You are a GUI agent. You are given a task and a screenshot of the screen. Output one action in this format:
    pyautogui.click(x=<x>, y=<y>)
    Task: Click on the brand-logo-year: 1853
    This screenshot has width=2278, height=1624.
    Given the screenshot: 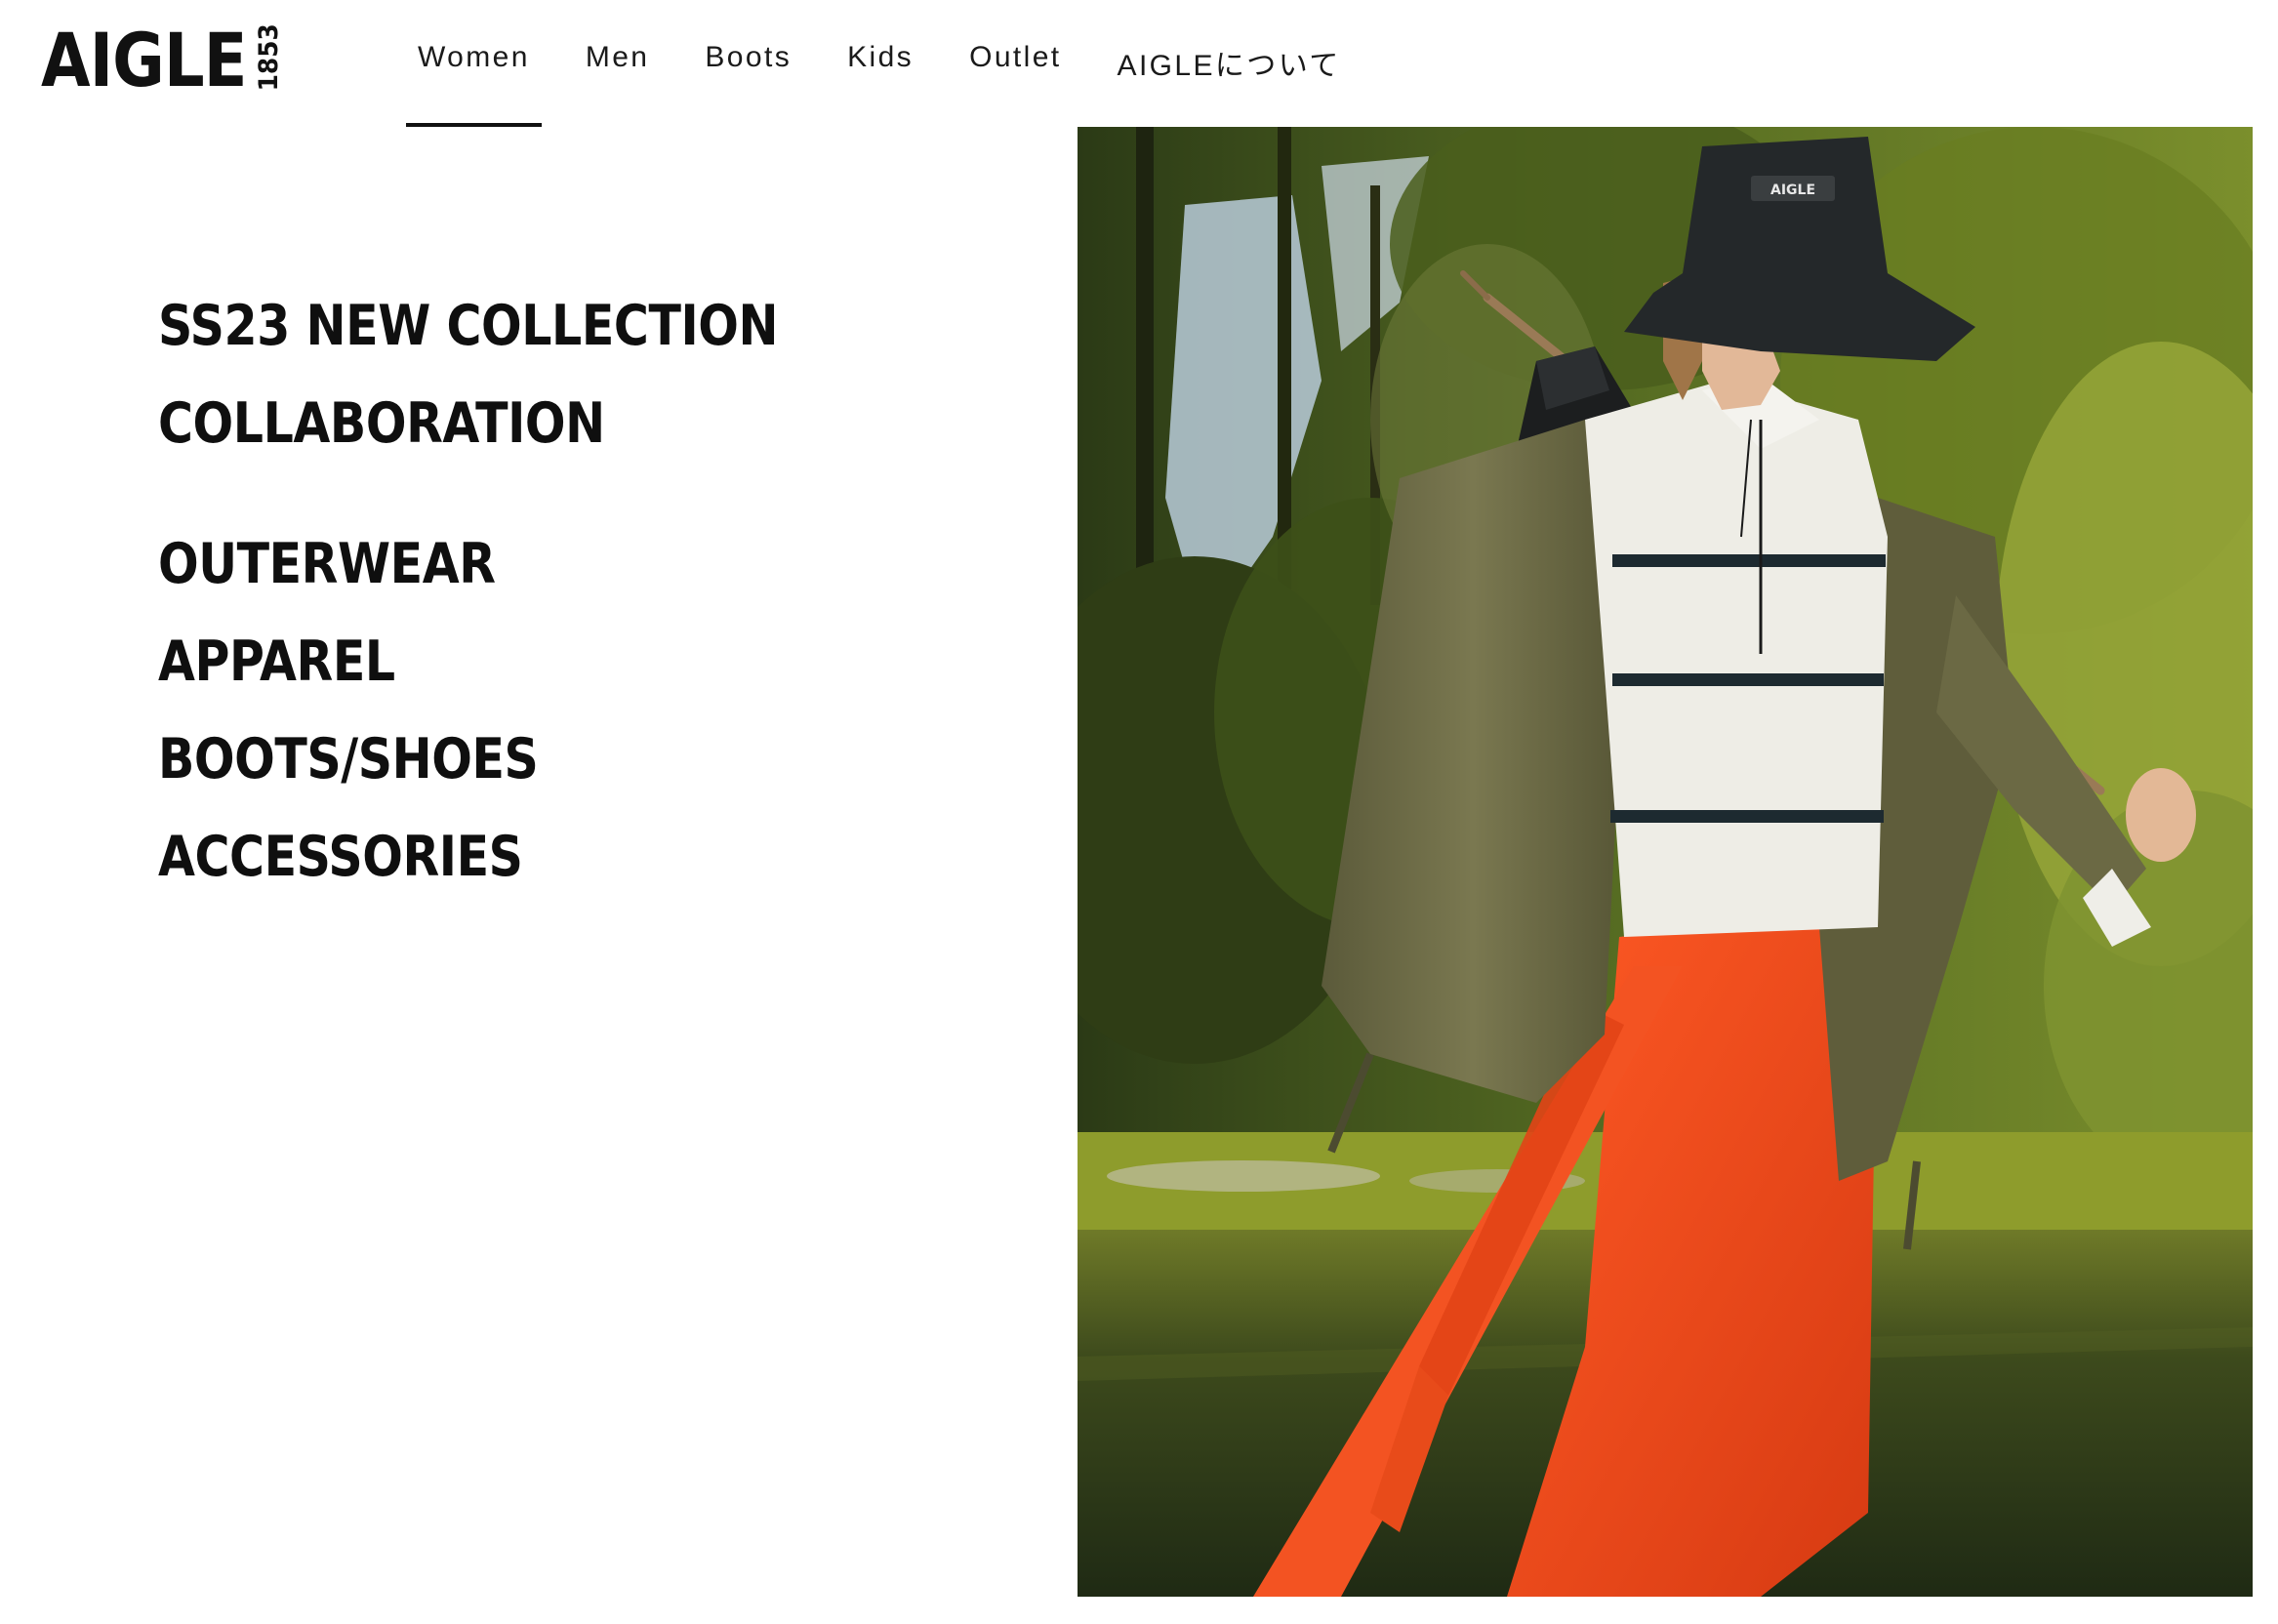 What is the action you would take?
    pyautogui.click(x=269, y=58)
    